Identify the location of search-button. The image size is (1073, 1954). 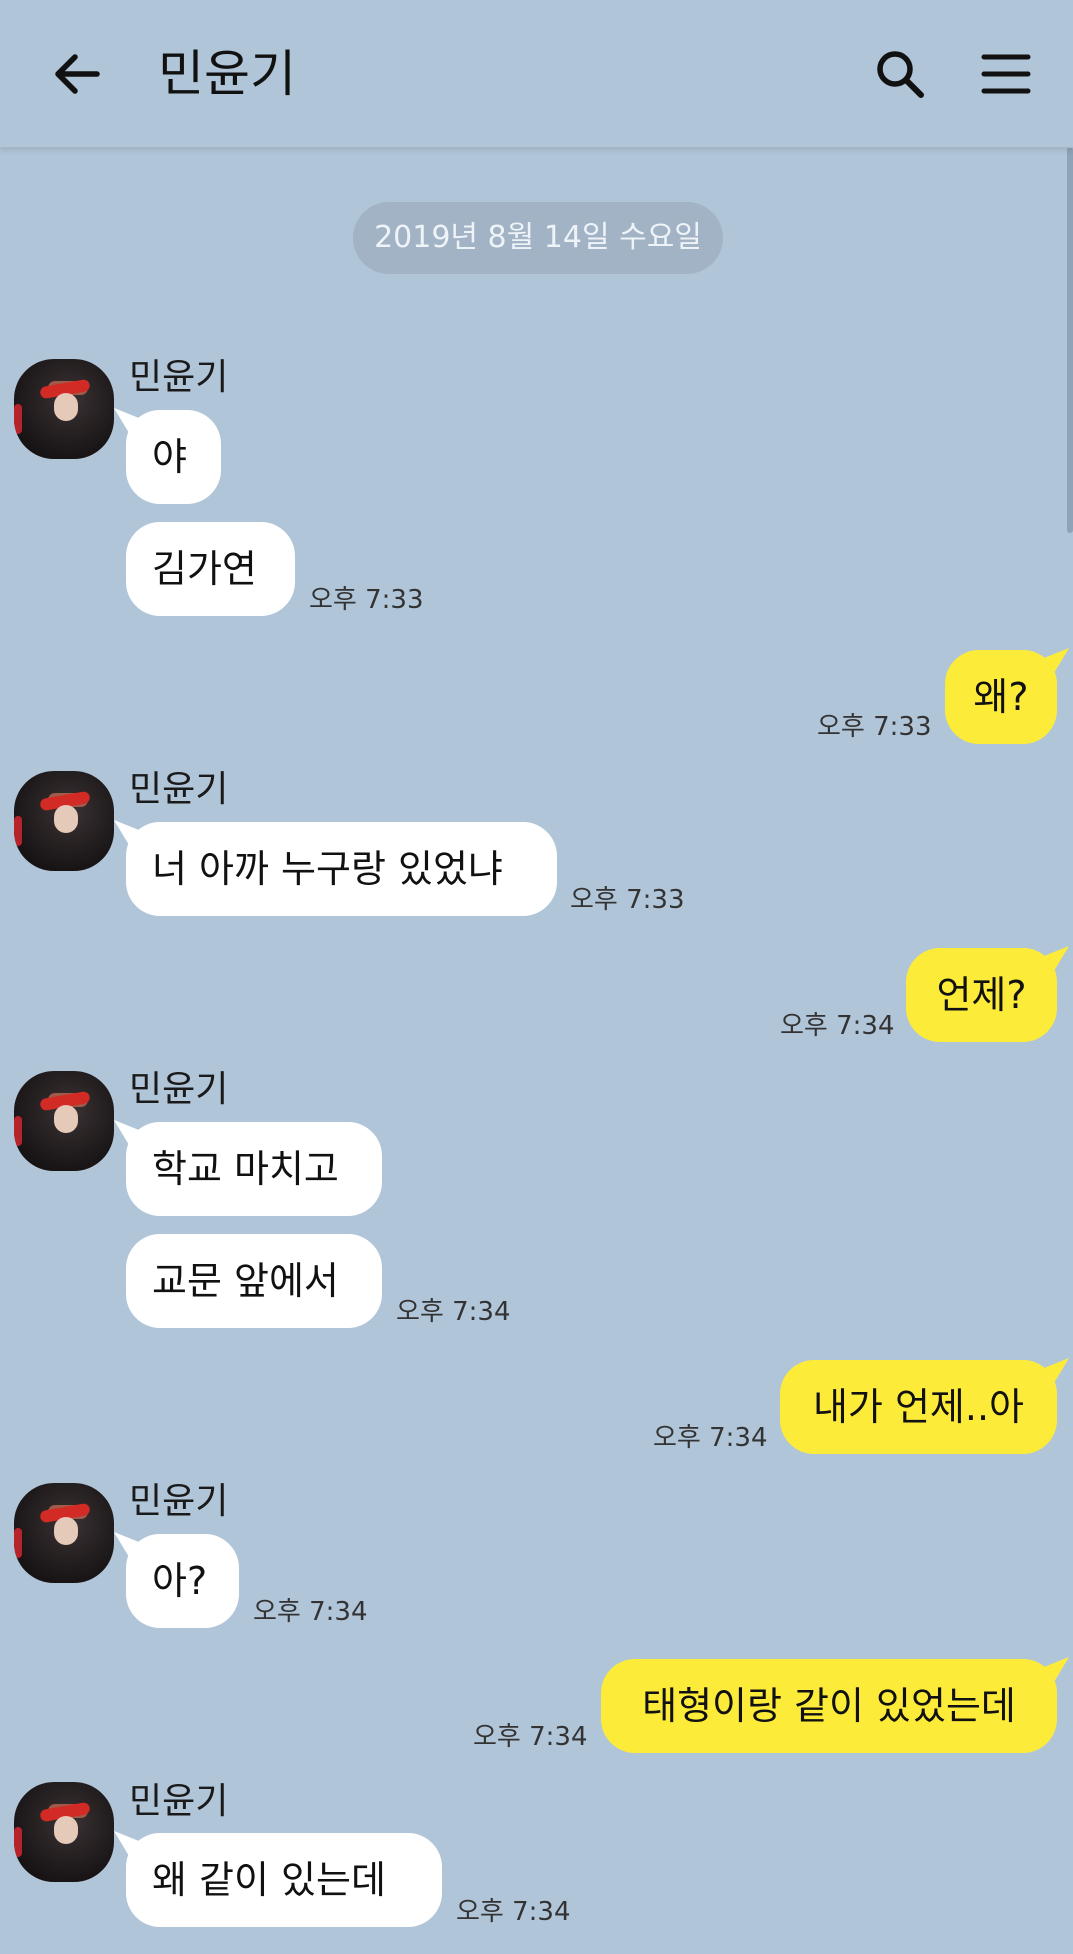
(900, 74).